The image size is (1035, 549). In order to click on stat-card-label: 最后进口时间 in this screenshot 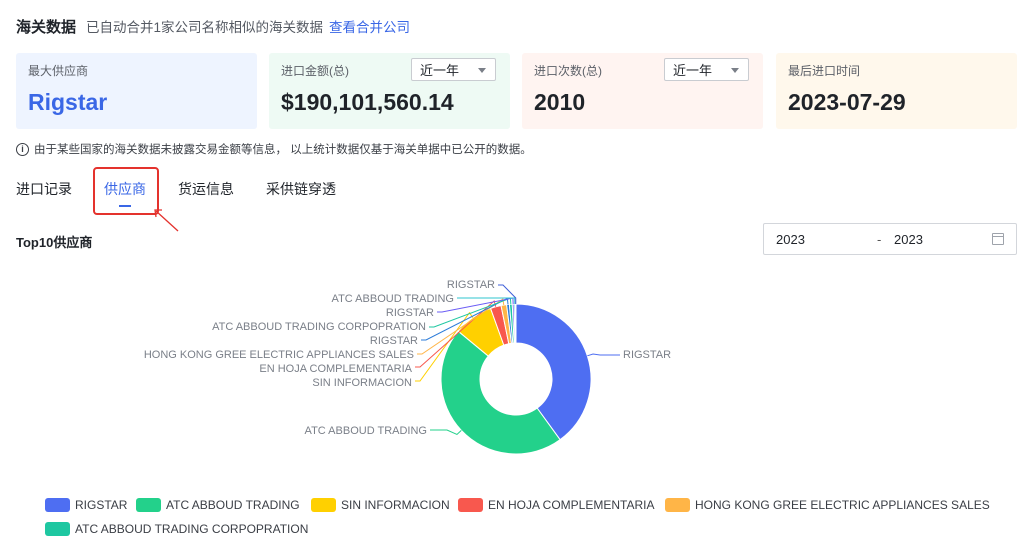, I will do `click(824, 71)`.